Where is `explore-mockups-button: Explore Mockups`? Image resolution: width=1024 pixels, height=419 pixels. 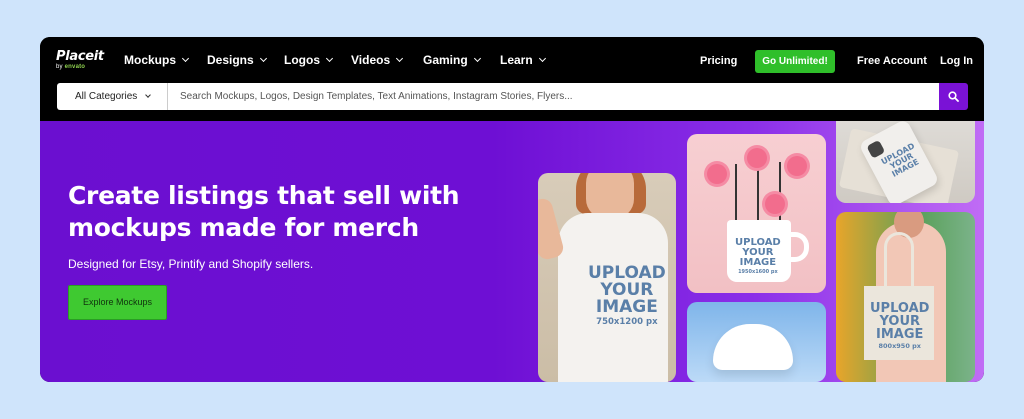
explore-mockups-button: Explore Mockups is located at coordinates (117, 302).